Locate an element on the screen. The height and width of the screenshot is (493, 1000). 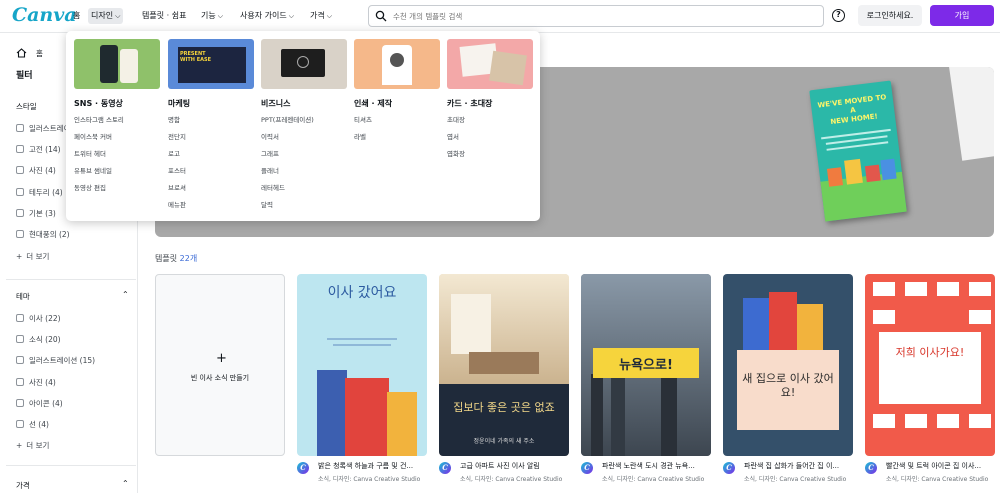
search-bar is located at coordinates (596, 16).